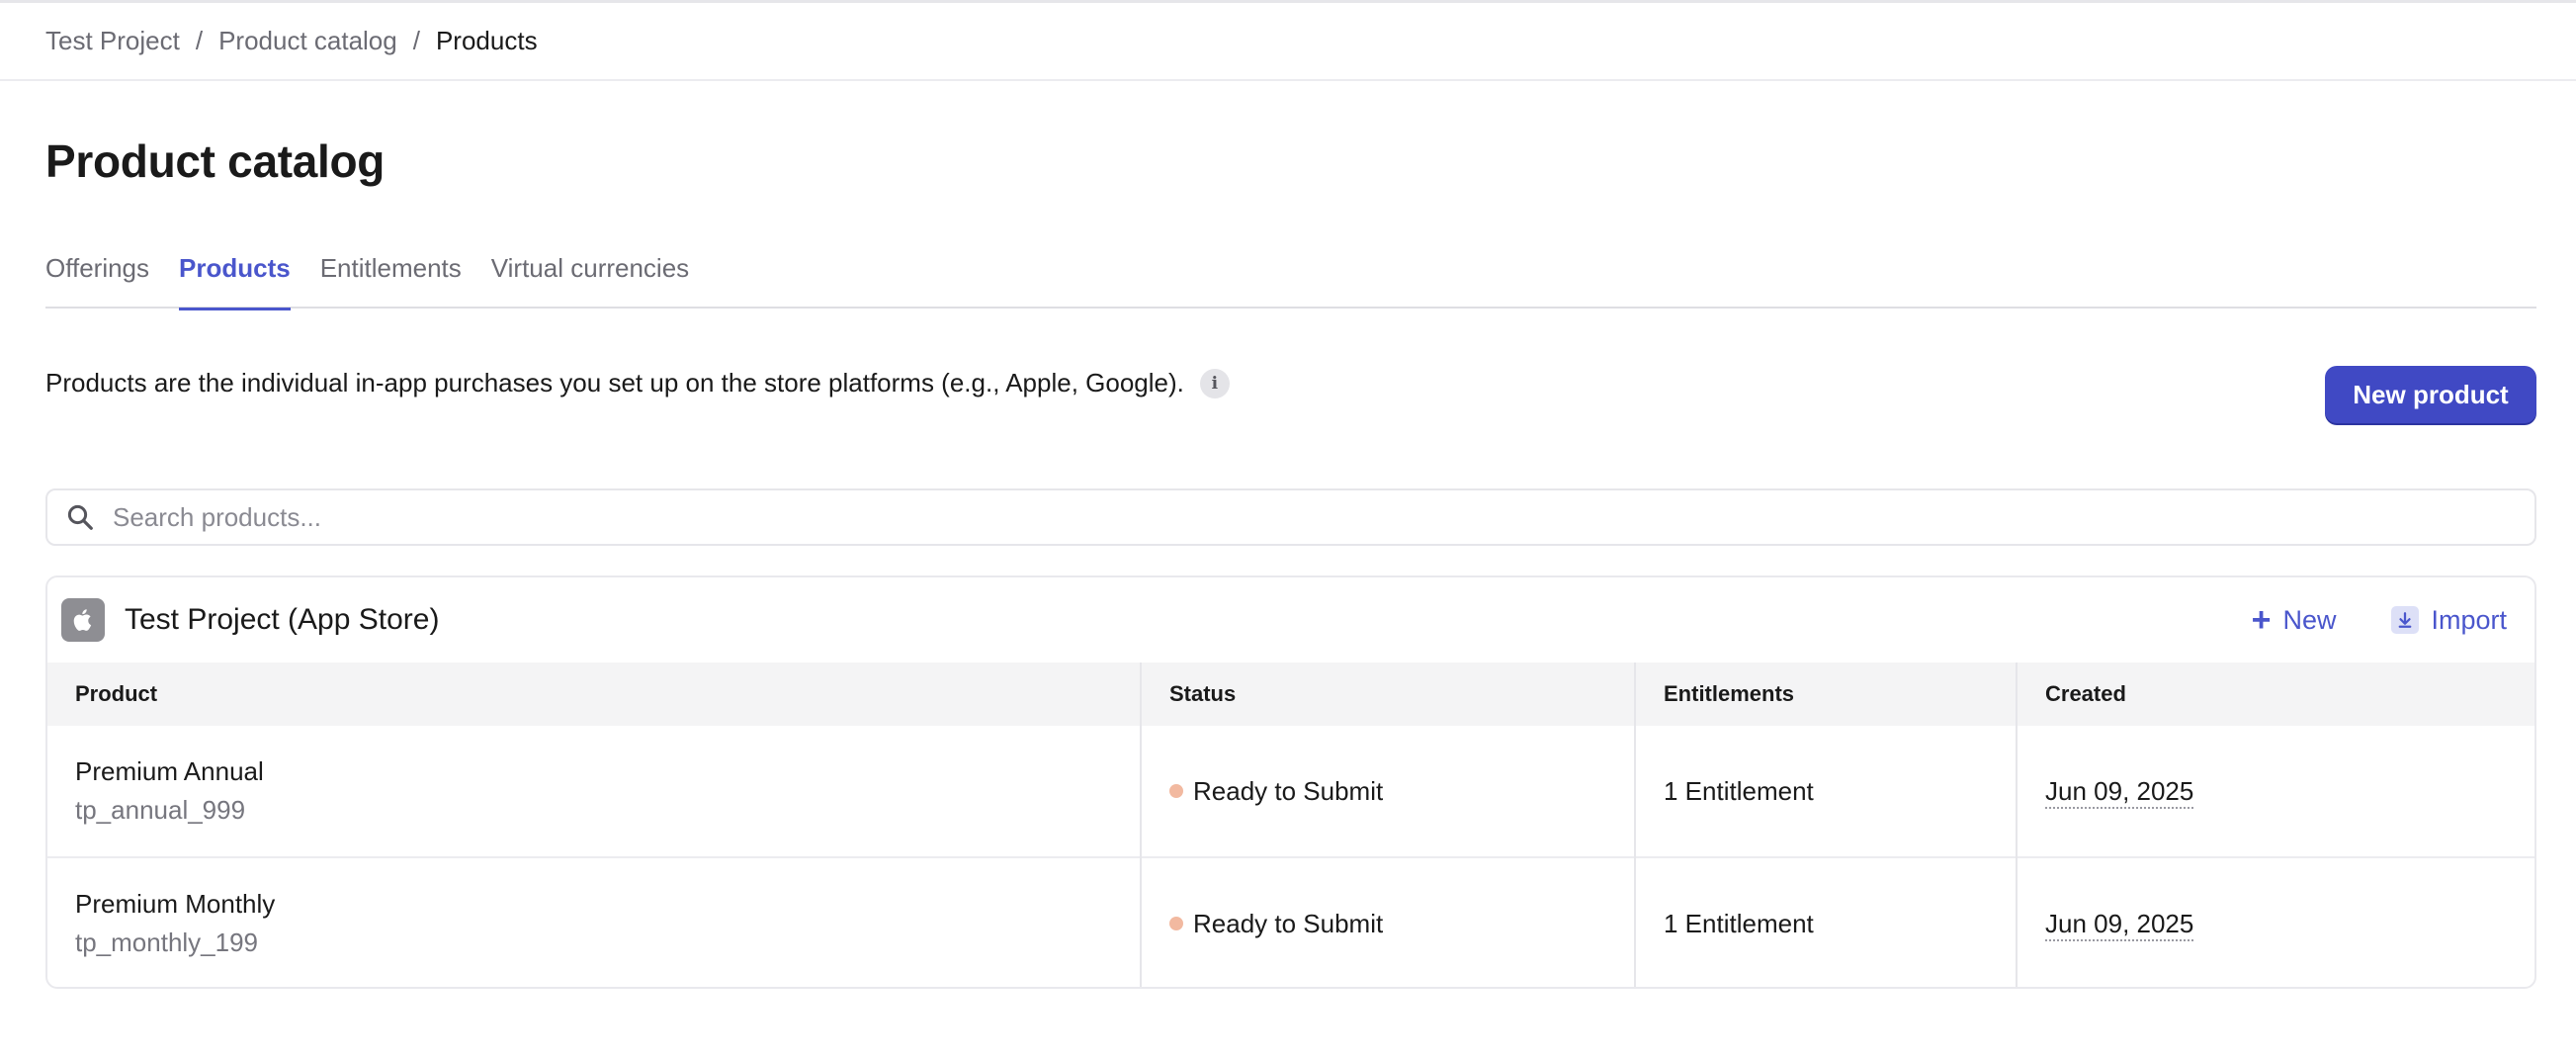 The width and height of the screenshot is (2576, 1060). Describe the element at coordinates (607, 771) in the screenshot. I see `product-name: Premium Annual` at that location.